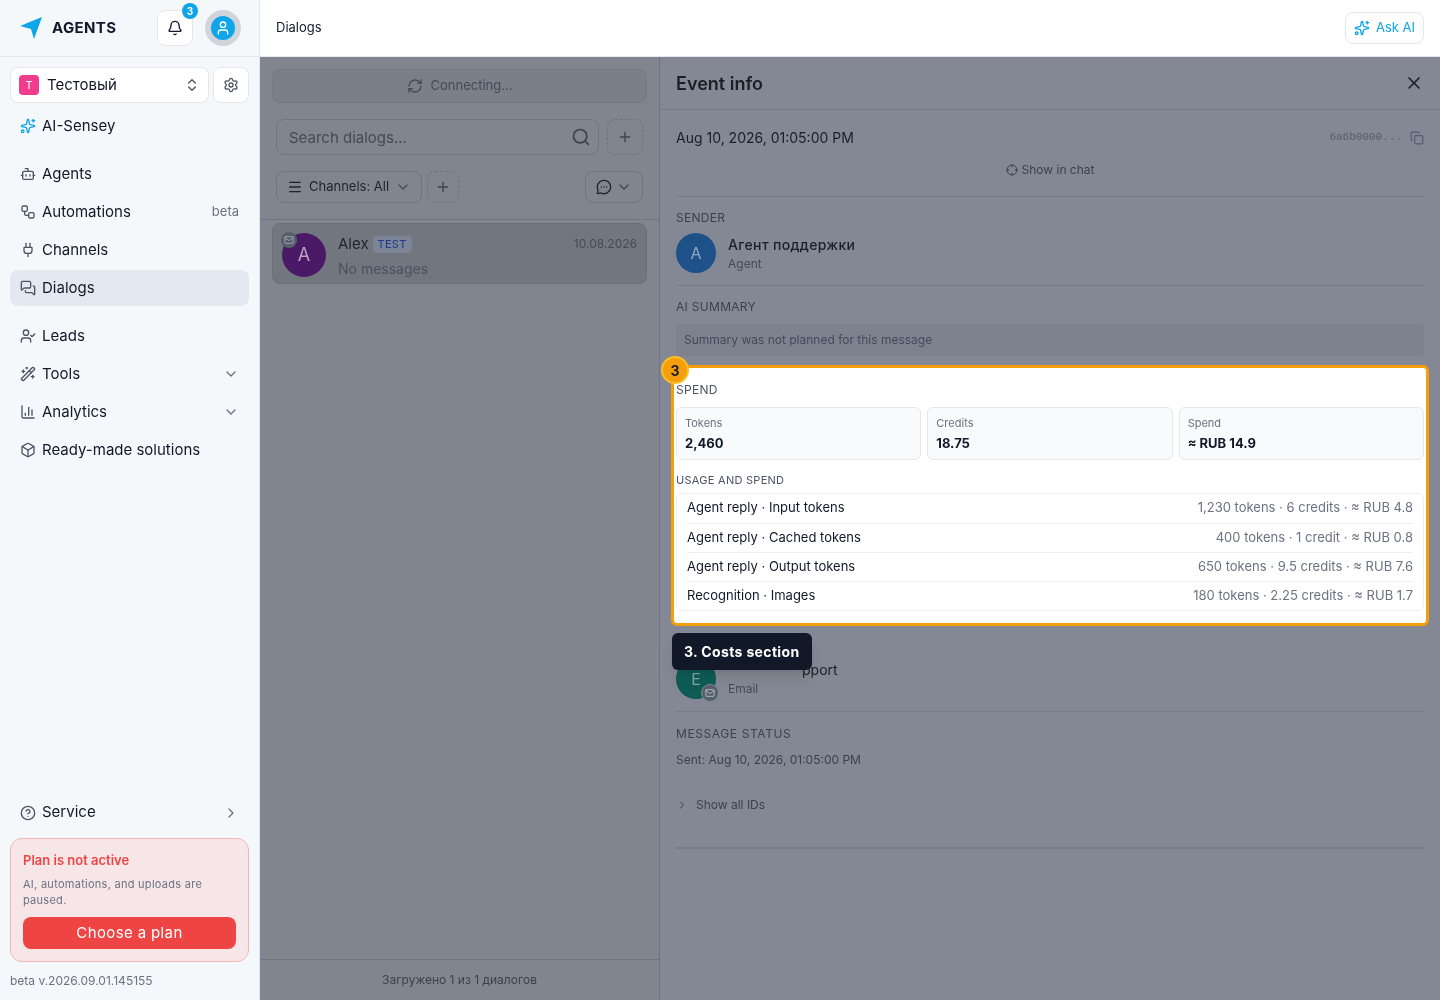  Describe the element at coordinates (295, 187) in the screenshot. I see `menu-icon` at that location.